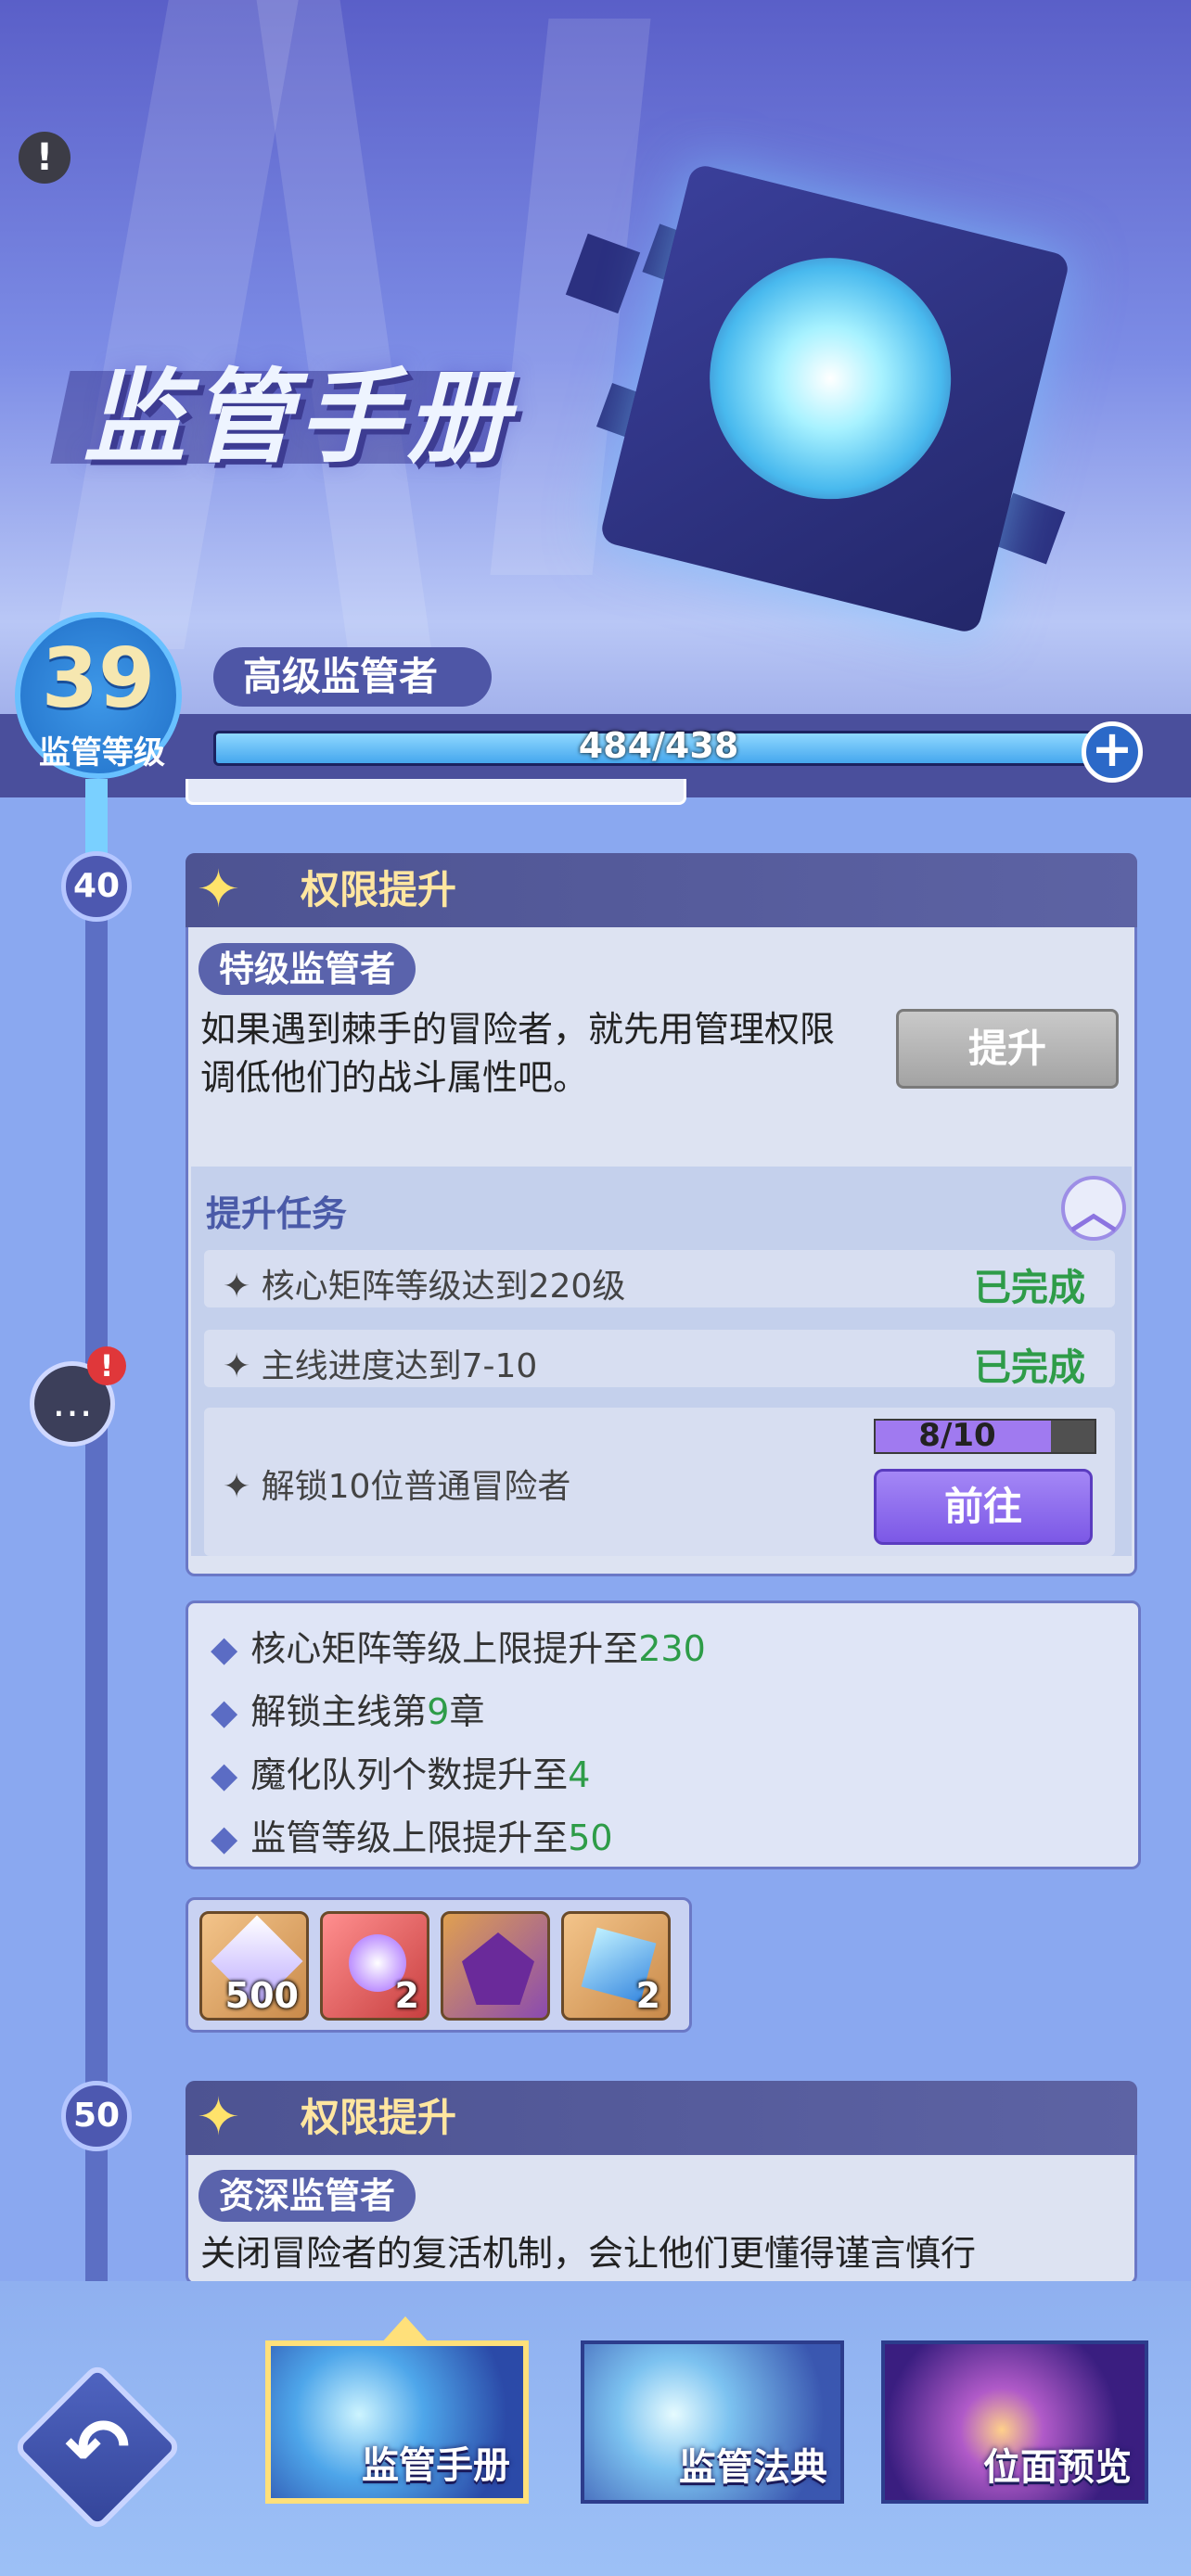  What do you see at coordinates (518, 1029) in the screenshot?
I see `description-line-1: 如果遇到棘手的冒险者，就先用管理权限` at bounding box center [518, 1029].